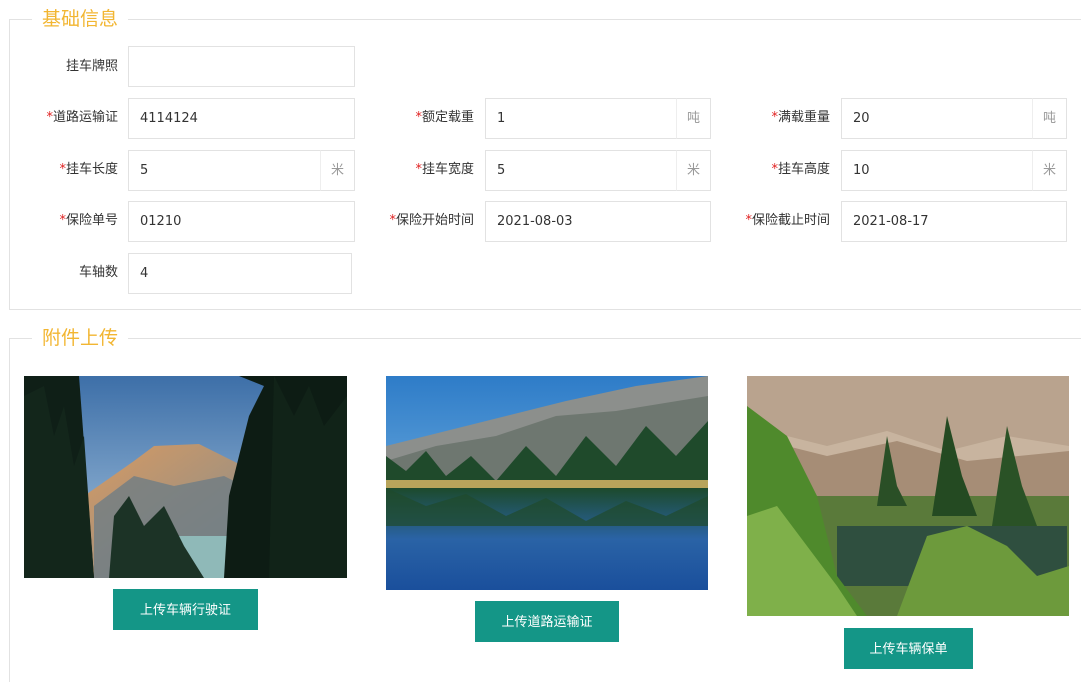  I want to click on attachments-title: 附件上传, so click(80, 338).